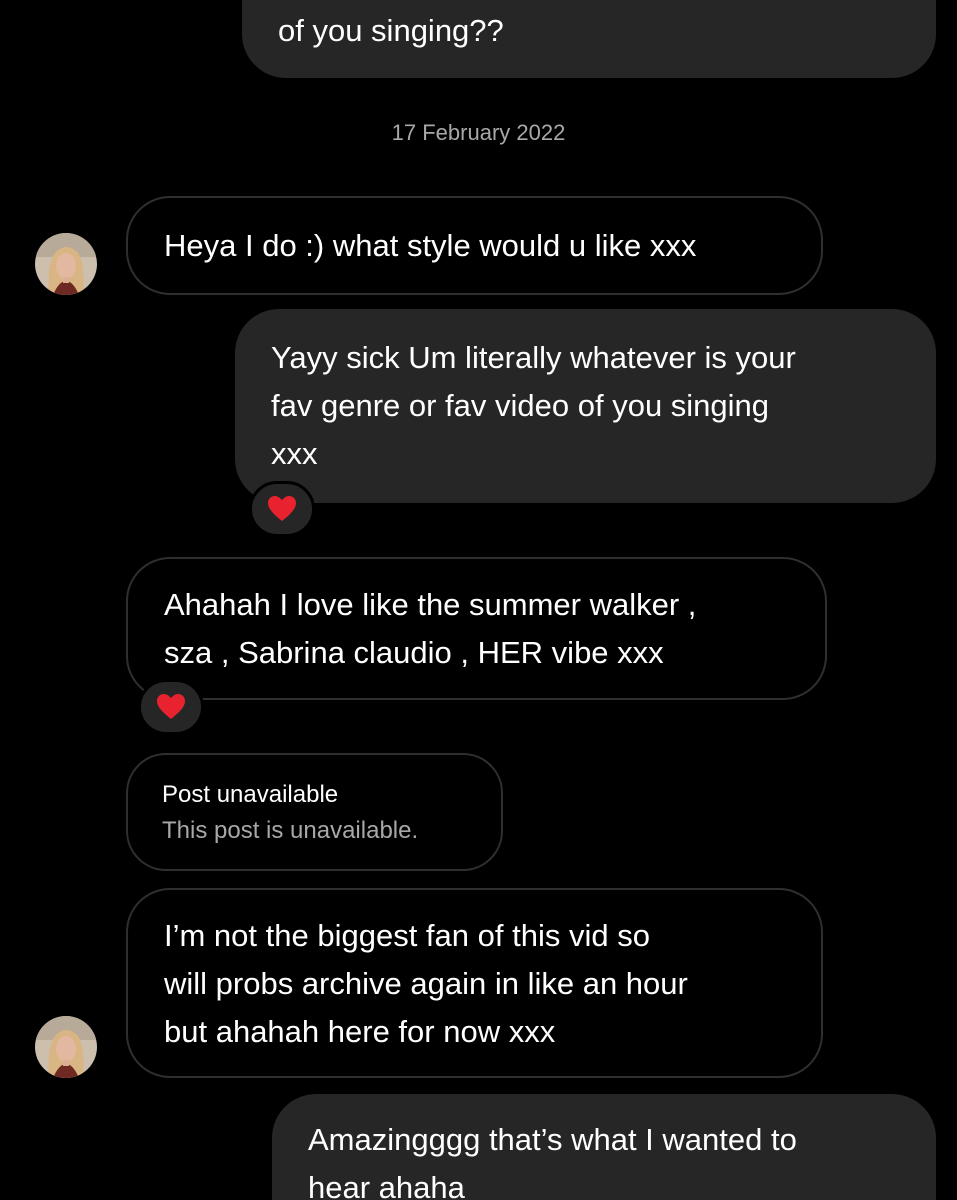 The image size is (957, 1200). What do you see at coordinates (430, 604) in the screenshot?
I see `message-text-line: Ahahah I love like the summer walker ,` at bounding box center [430, 604].